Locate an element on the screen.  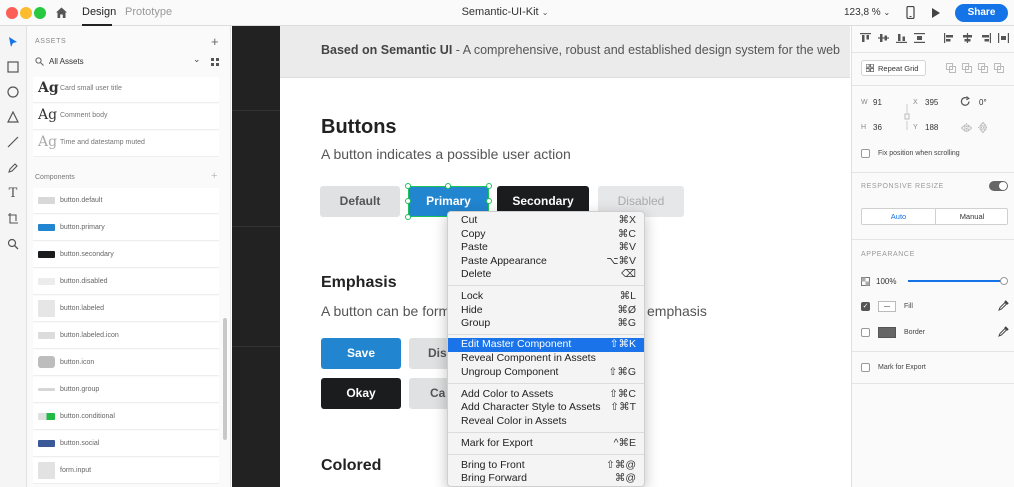
play-icon is located at coordinates (936, 13).